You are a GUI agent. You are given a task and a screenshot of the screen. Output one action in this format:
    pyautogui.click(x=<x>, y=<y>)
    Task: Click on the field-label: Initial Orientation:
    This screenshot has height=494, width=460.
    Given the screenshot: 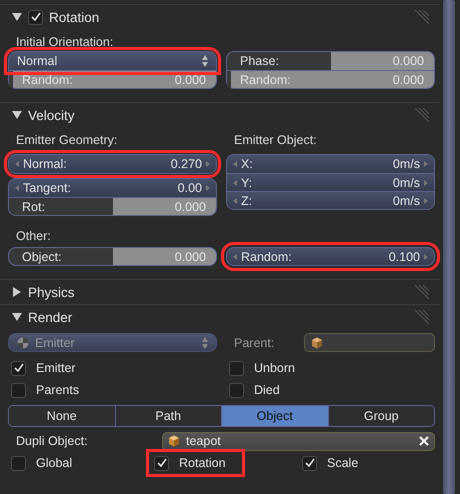 What is the action you would take?
    pyautogui.click(x=64, y=42)
    